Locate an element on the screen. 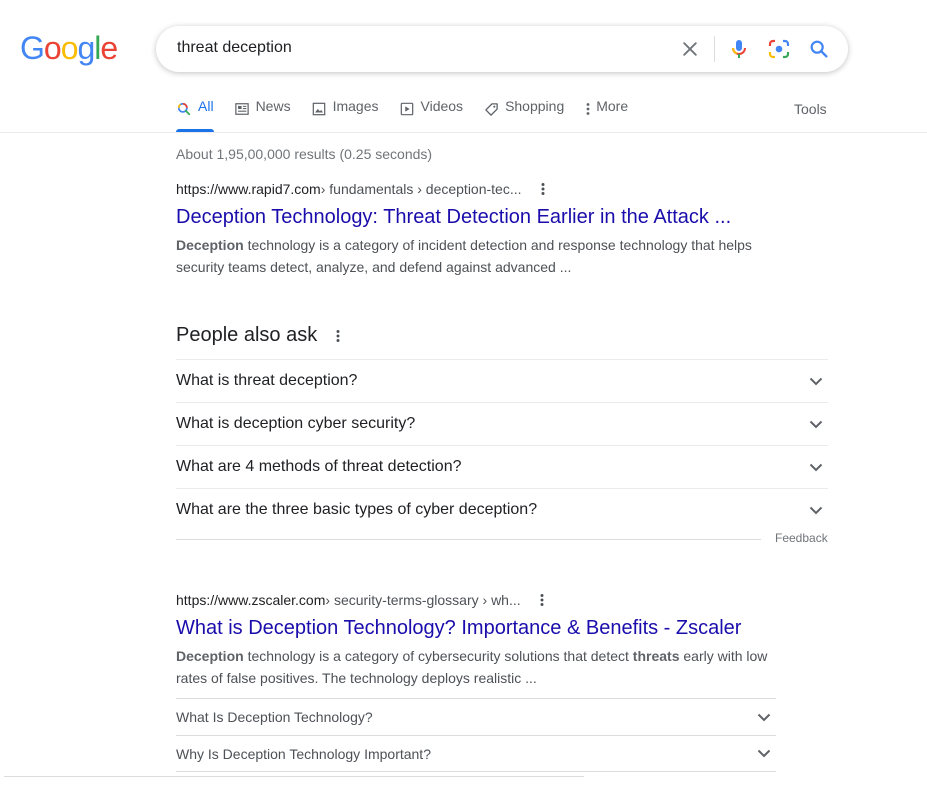 The height and width of the screenshot is (787, 927). sublink-text: Why Is Deception Technology Important? is located at coordinates (303, 753).